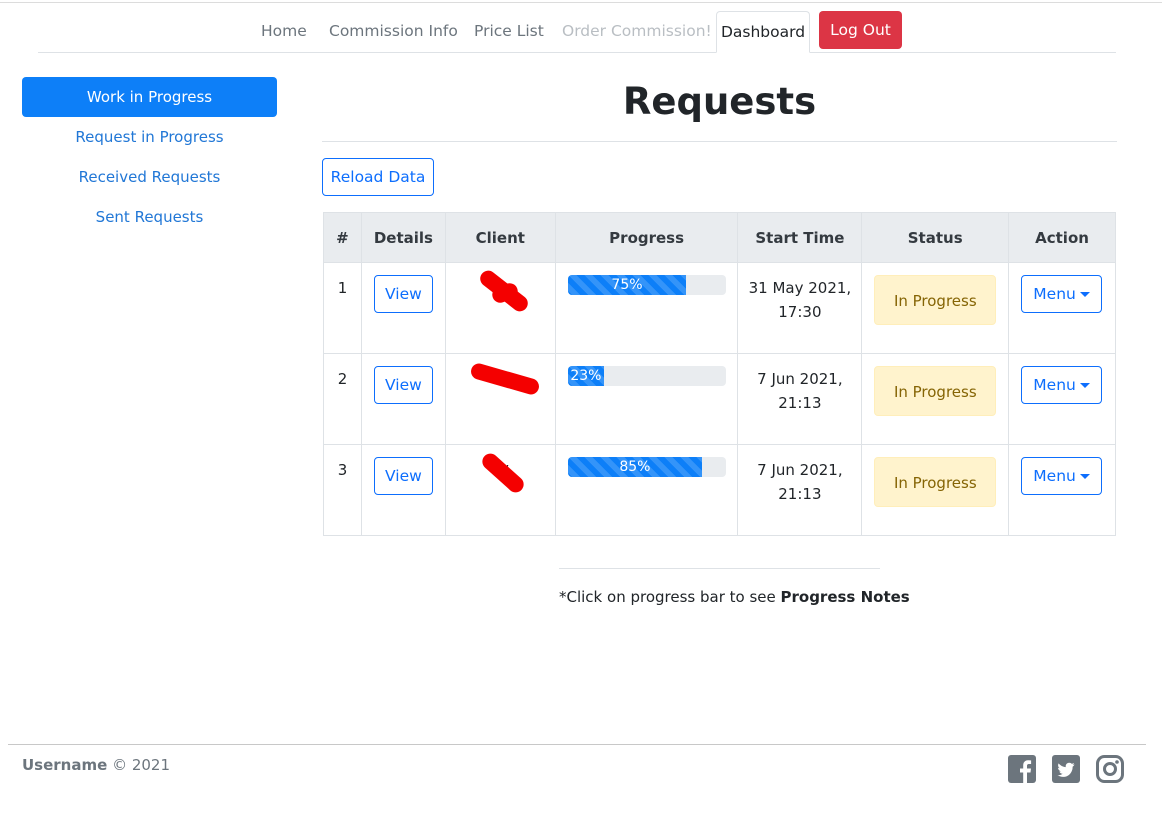 This screenshot has height=824, width=1162. What do you see at coordinates (149, 97) in the screenshot?
I see `sidebar-item-work-in-progress: Work in Progress` at bounding box center [149, 97].